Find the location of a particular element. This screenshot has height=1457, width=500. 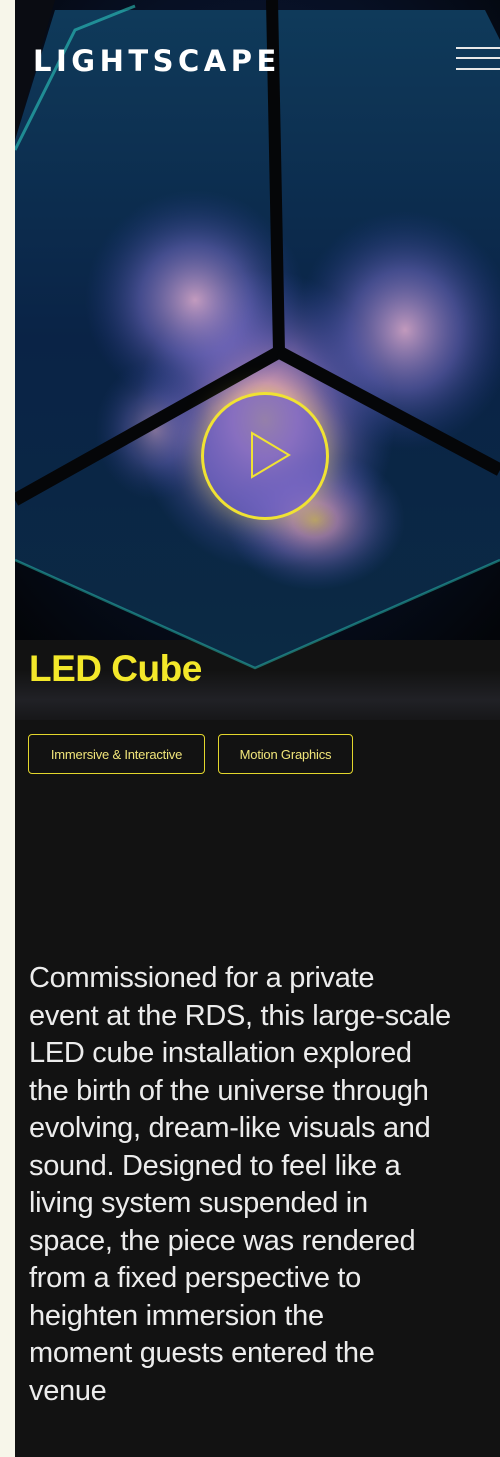

tag-list: Immersive & Interactive Motion Graphics is located at coordinates (190, 754).